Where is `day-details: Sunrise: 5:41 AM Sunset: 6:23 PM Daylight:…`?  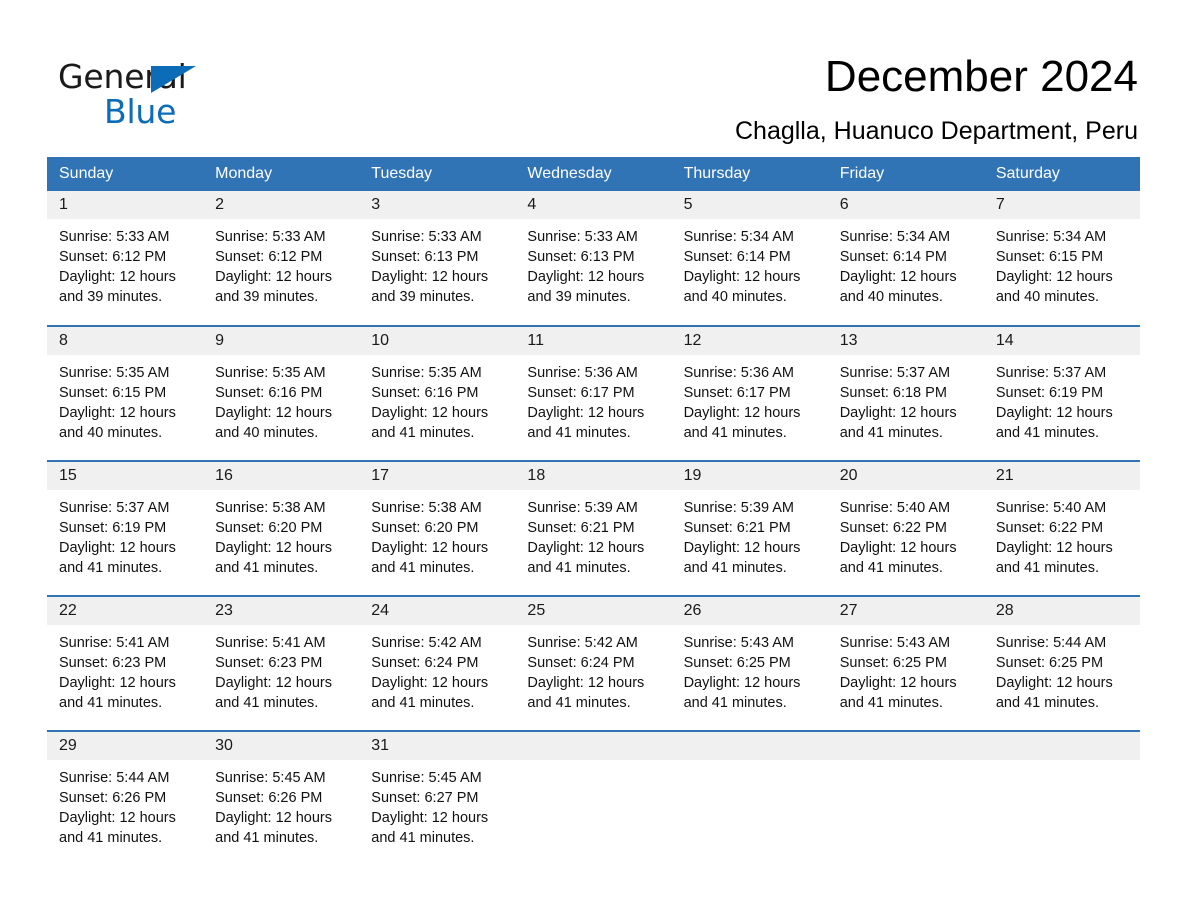 day-details: Sunrise: 5:41 AM Sunset: 6:23 PM Daylight:… is located at coordinates (125, 669).